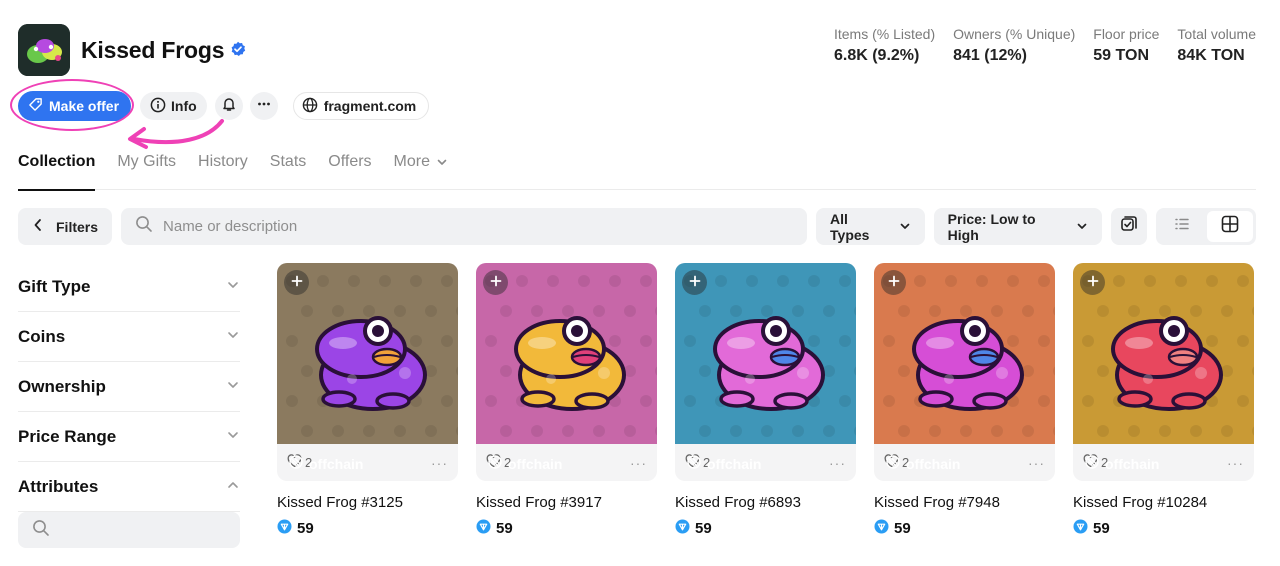  I want to click on list-view-button, so click(1182, 226).